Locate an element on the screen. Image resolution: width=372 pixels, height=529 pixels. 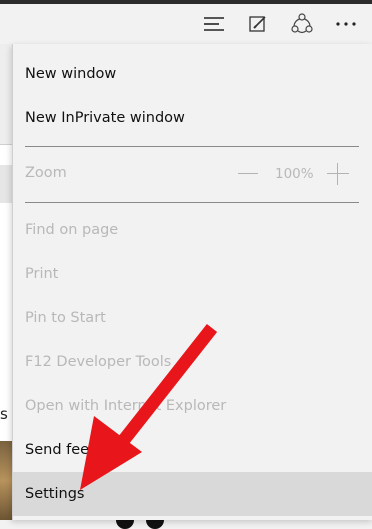
page-divider is located at coordinates (6, 144).